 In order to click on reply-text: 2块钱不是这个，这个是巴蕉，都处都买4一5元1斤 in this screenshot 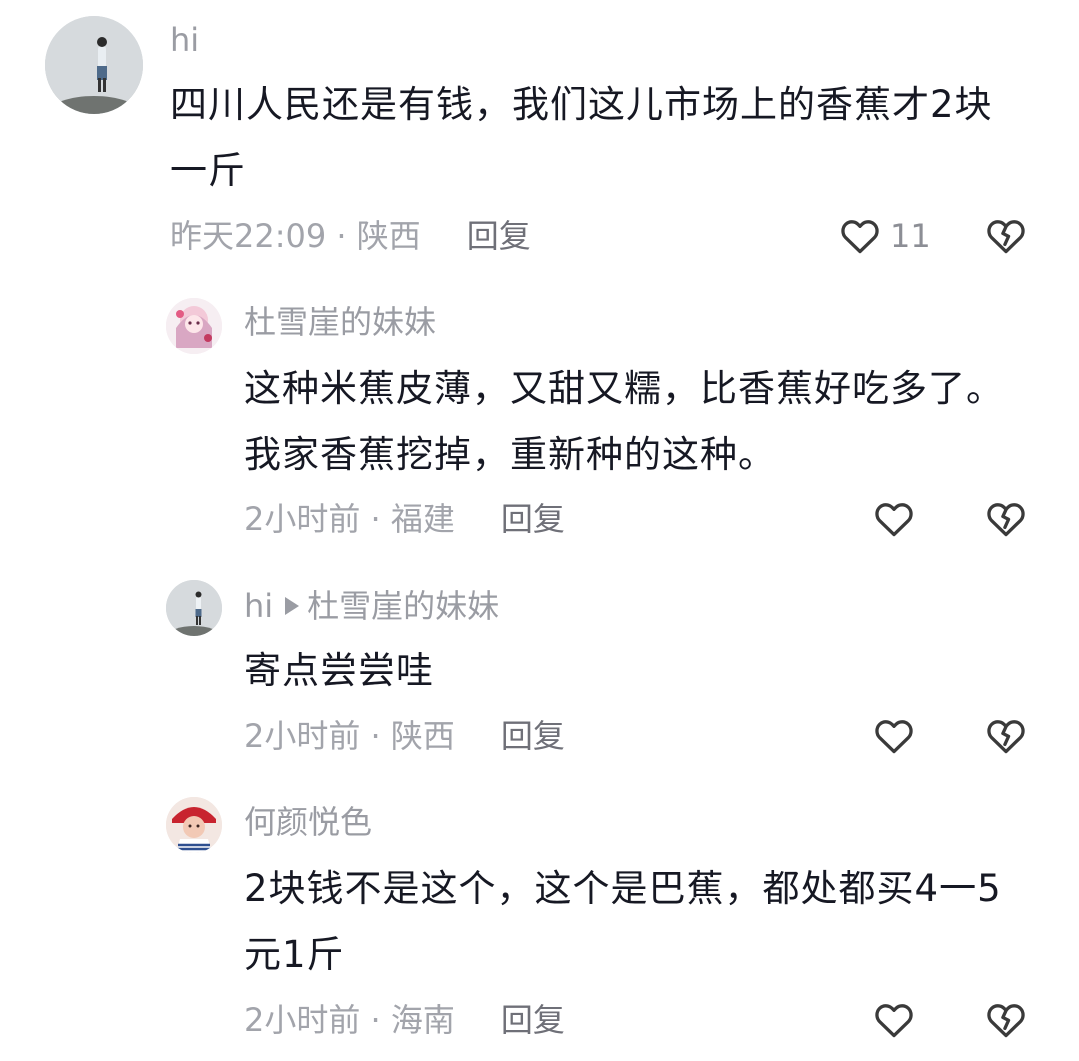, I will do `click(623, 921)`.